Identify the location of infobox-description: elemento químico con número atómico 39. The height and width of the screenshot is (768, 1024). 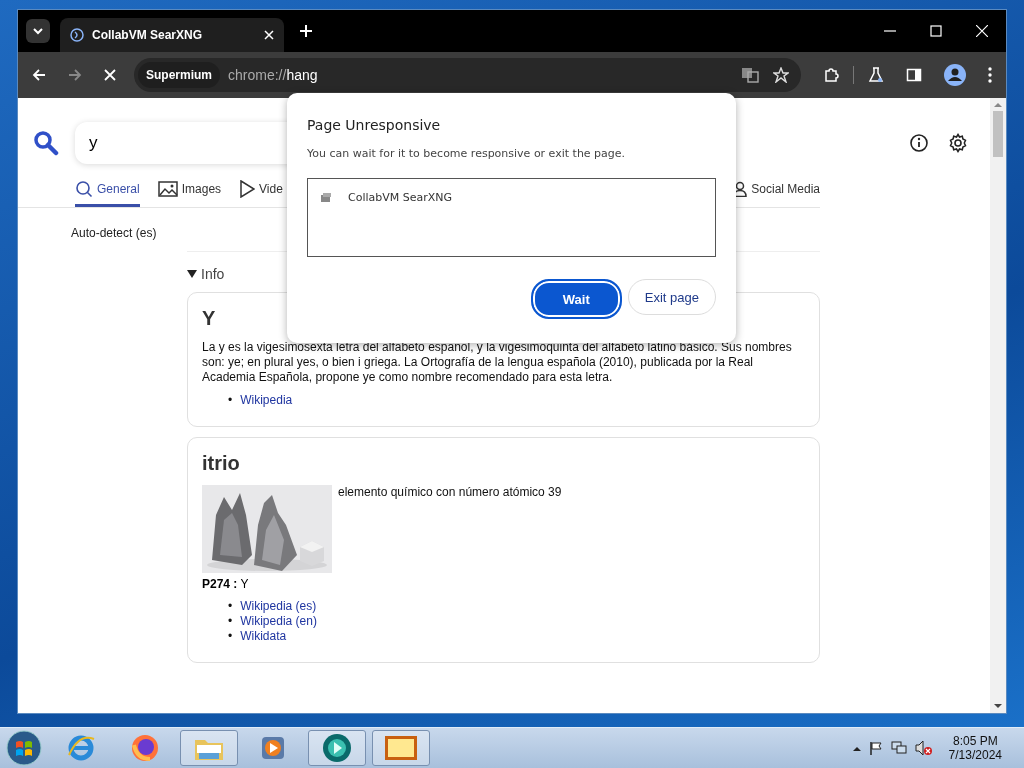
(450, 492).